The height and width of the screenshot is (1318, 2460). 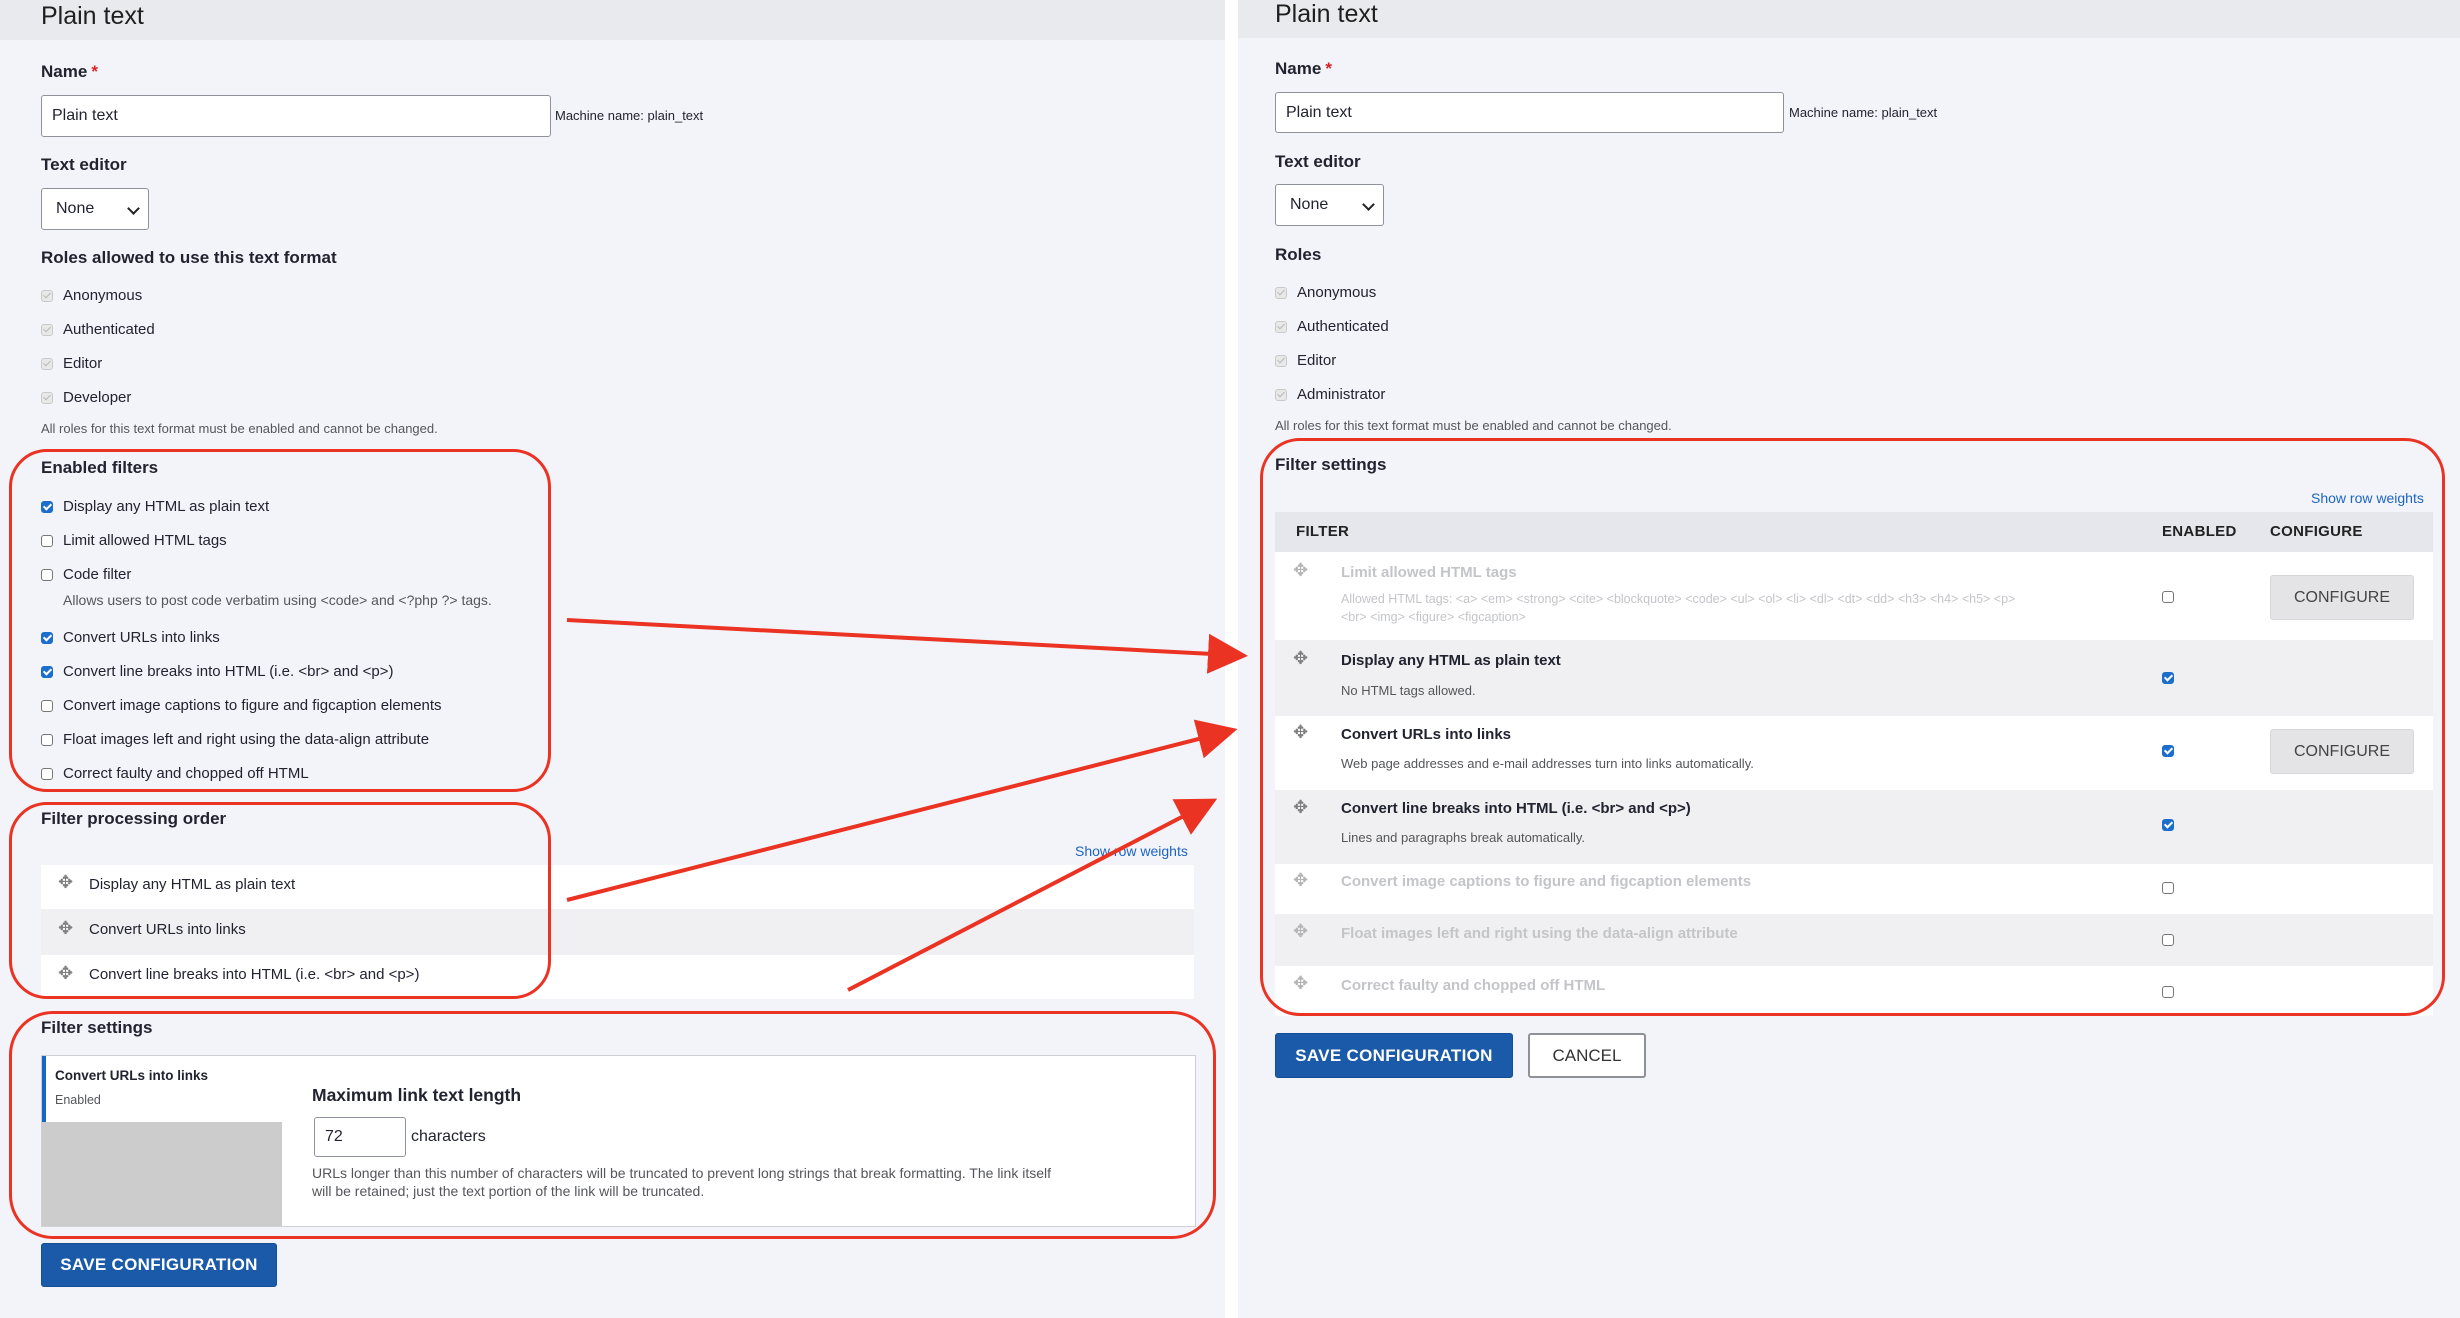 I want to click on annotation-arrows, so click(x=907, y=805).